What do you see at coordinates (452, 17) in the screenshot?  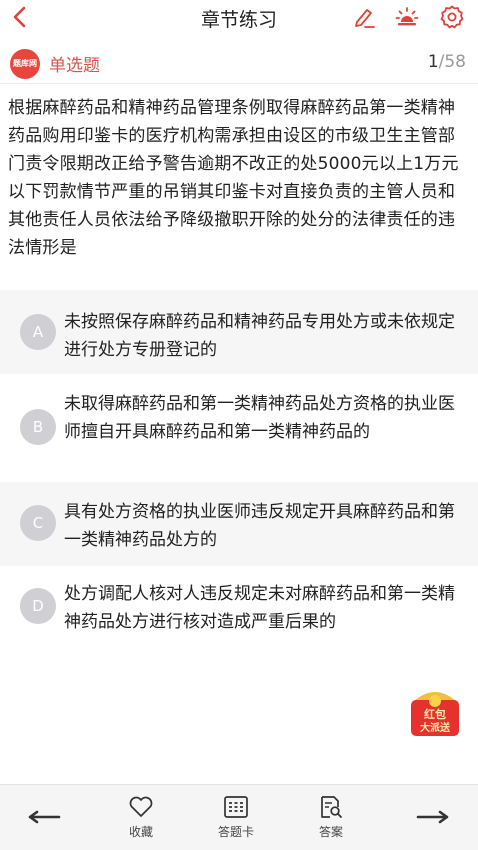 I see `settings-icon` at bounding box center [452, 17].